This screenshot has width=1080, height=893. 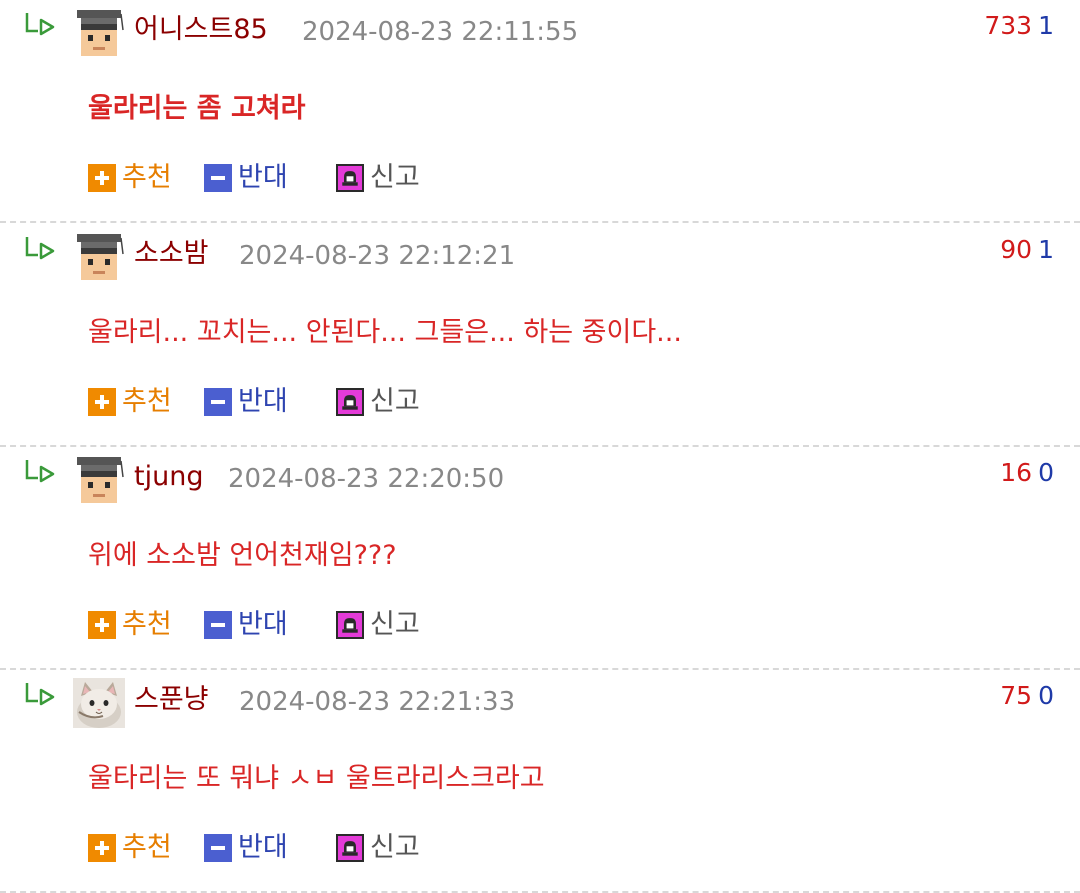 I want to click on vote-counts: 75 0, so click(x=1027, y=696).